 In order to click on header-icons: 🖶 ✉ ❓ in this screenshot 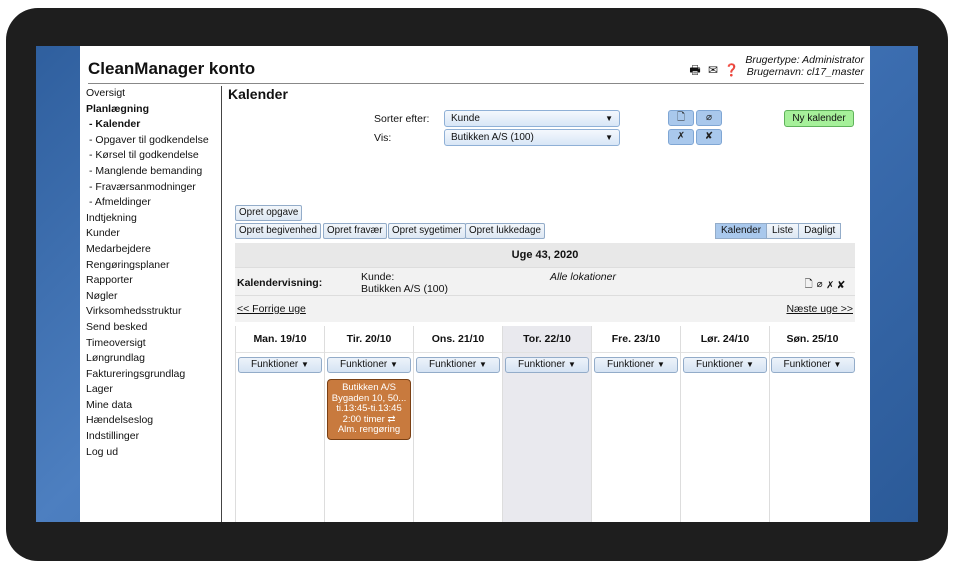, I will do `click(713, 70)`.